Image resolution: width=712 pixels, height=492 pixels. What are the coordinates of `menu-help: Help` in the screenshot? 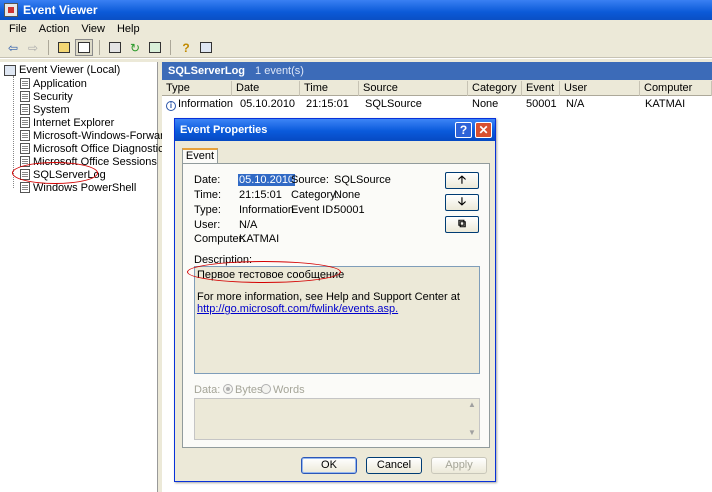 It's located at (128, 29).